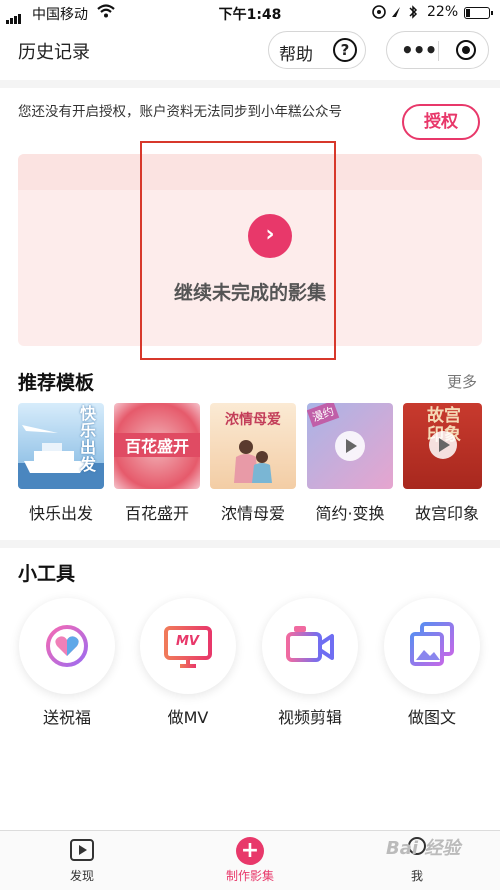 The width and height of the screenshot is (500, 890). Describe the element at coordinates (441, 122) in the screenshot. I see `authorize-button: 授权` at that location.